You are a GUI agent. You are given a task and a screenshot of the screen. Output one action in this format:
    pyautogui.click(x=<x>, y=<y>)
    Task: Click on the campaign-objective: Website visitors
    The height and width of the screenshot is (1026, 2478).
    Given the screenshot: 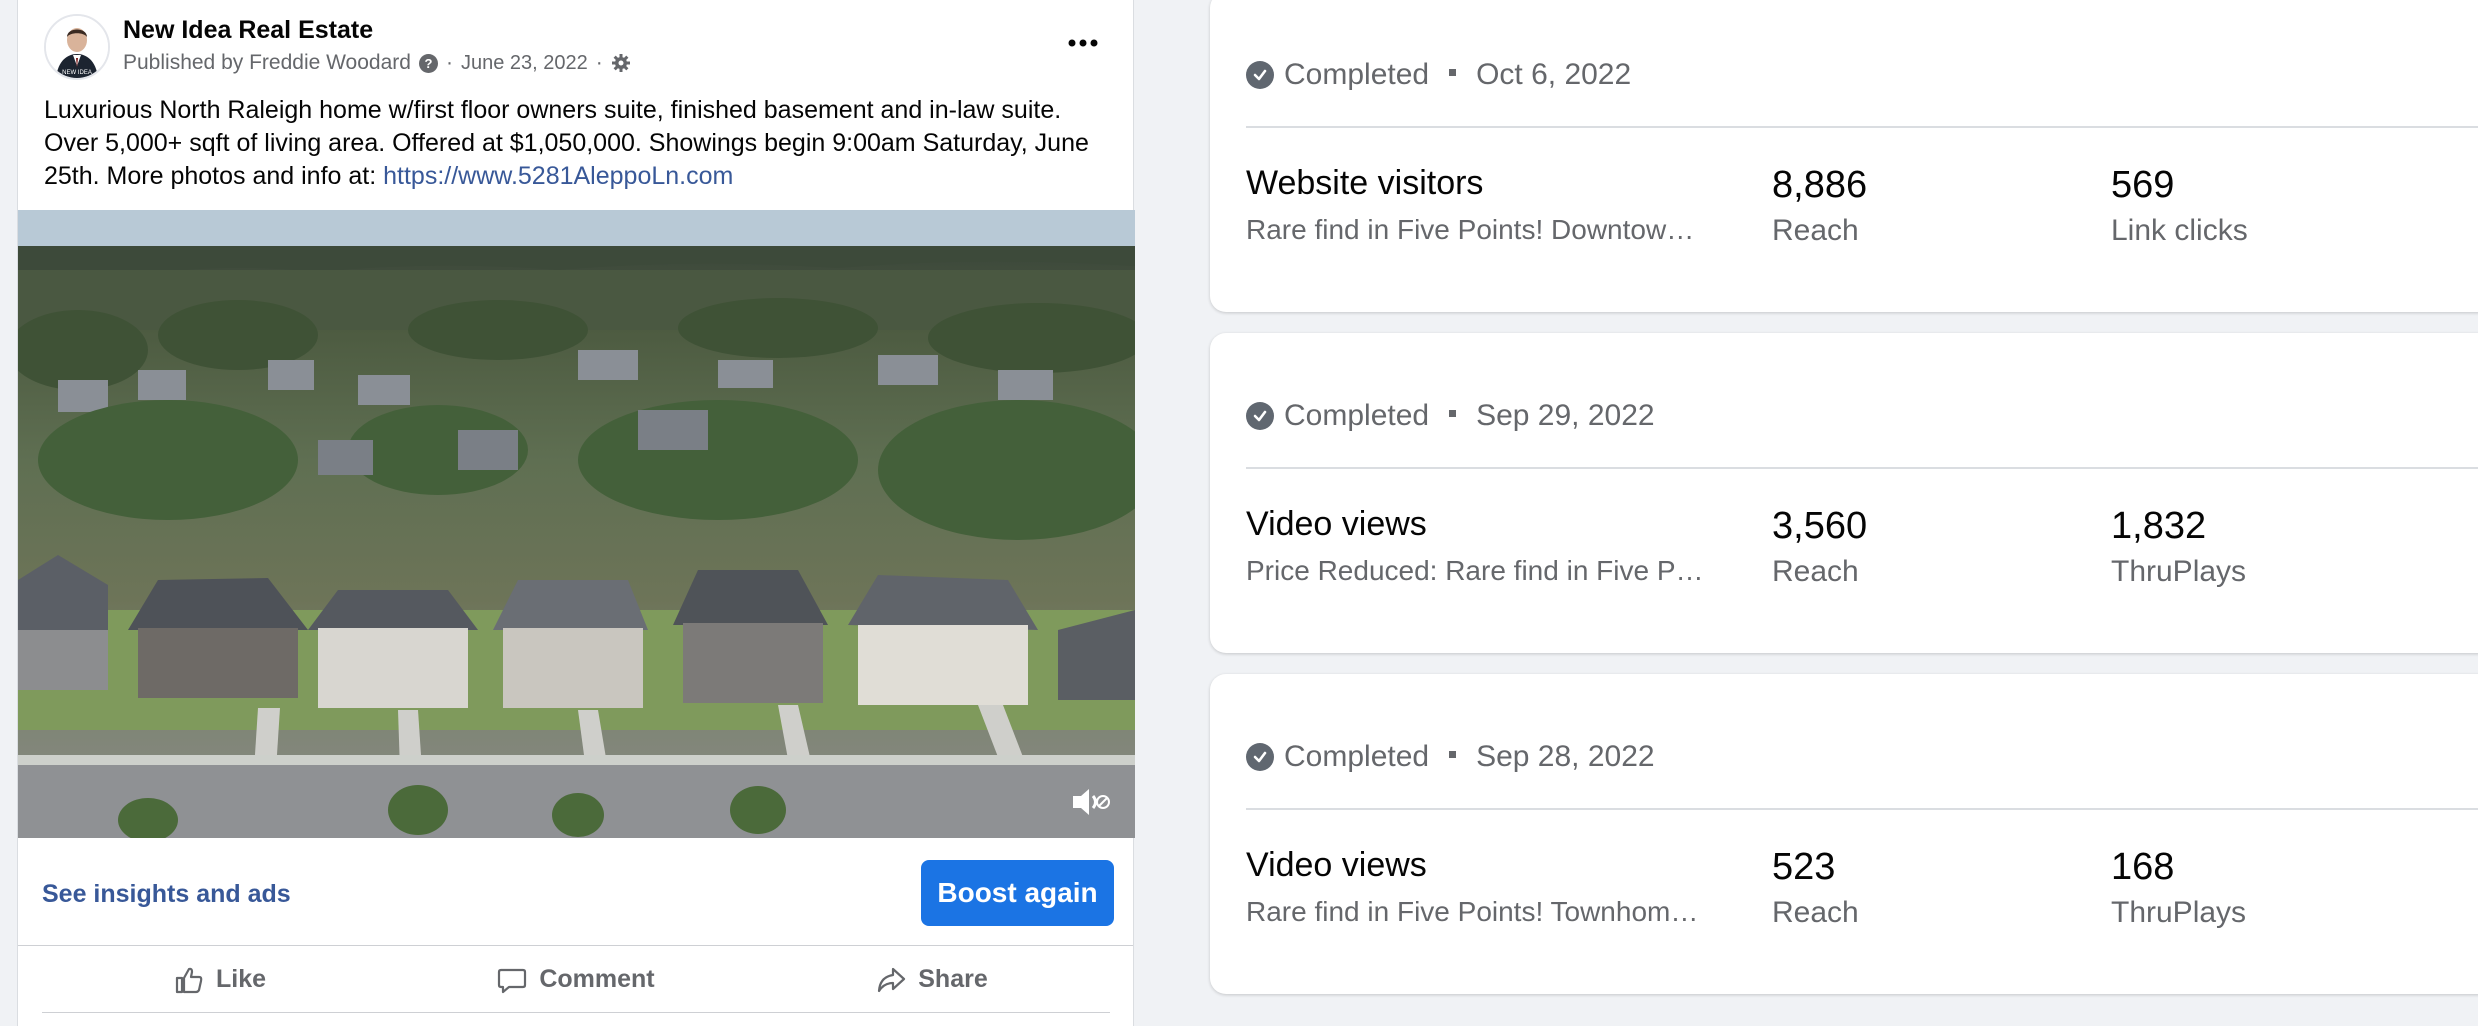 What is the action you would take?
    pyautogui.click(x=1365, y=183)
    